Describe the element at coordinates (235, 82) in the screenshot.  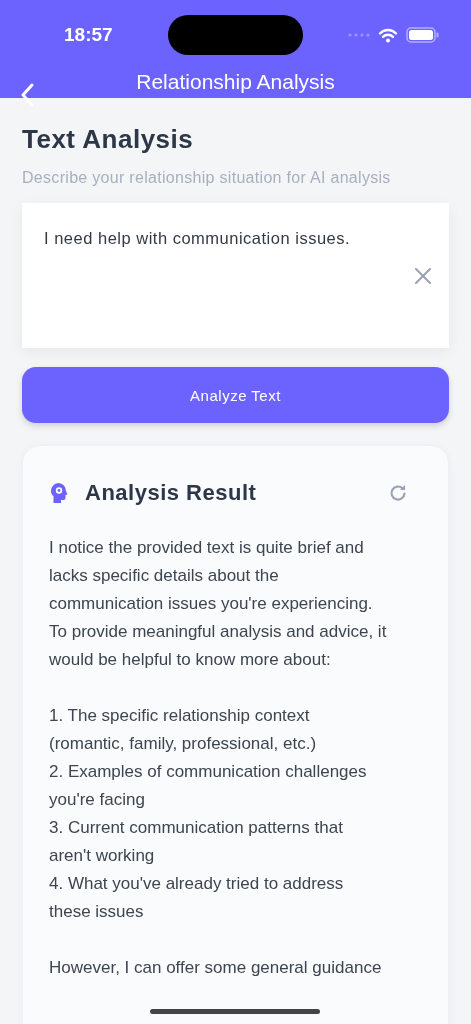
I see `screen-title: Relationship Analysis` at that location.